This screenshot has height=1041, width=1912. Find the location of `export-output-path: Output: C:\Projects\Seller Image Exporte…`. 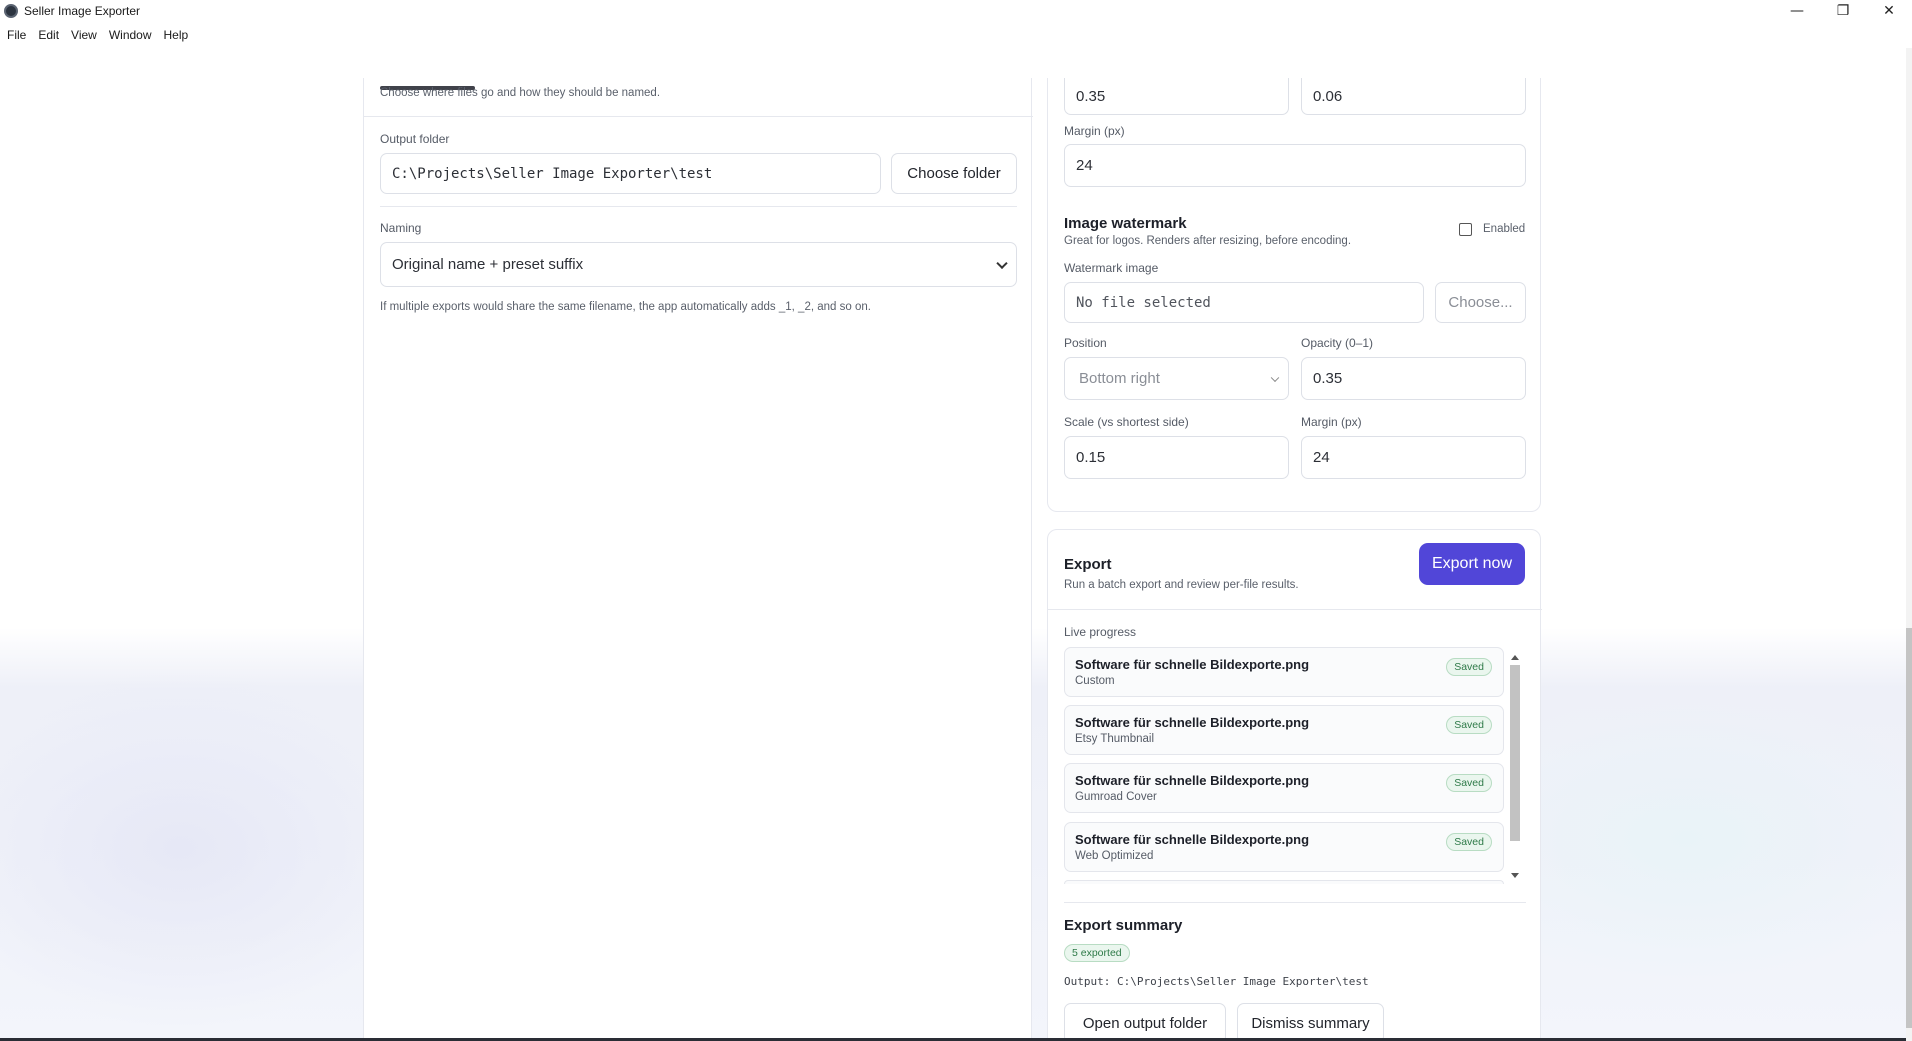

export-output-path: Output: C:\Projects\Seller Image Exporte… is located at coordinates (1216, 981).